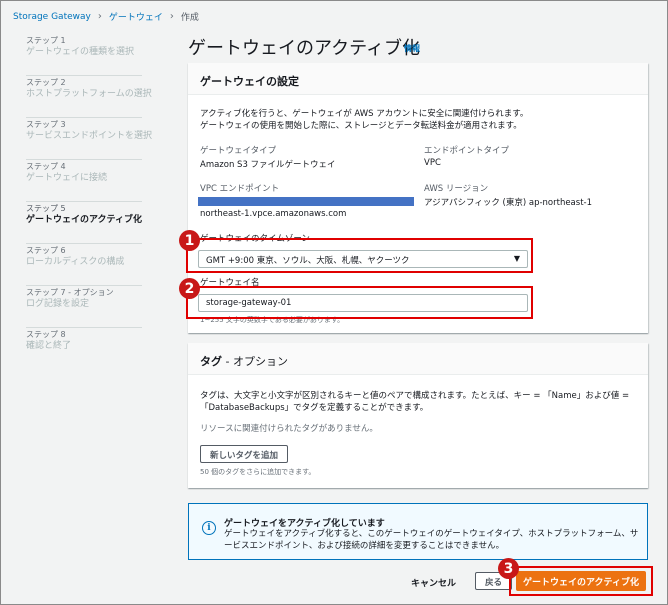  I want to click on breadcrumb: Storage Gateway › ゲートウェイ › 作成, so click(106, 16).